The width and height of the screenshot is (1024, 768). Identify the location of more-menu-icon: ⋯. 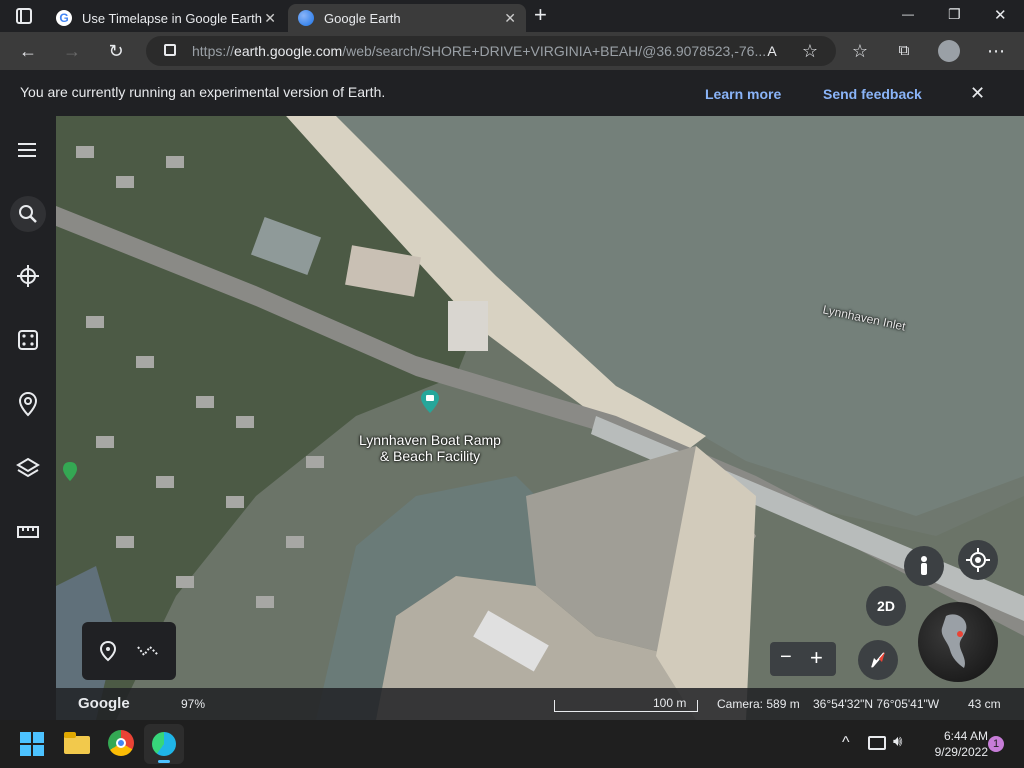
(996, 51).